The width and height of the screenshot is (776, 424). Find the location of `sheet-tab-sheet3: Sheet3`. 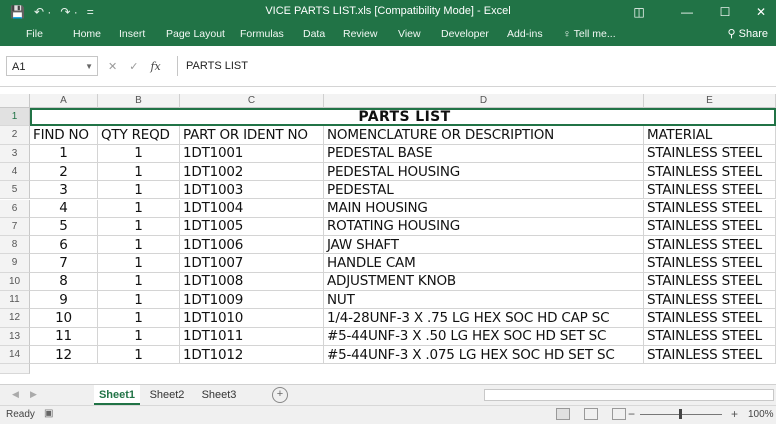

sheet-tab-sheet3: Sheet3 is located at coordinates (219, 395).